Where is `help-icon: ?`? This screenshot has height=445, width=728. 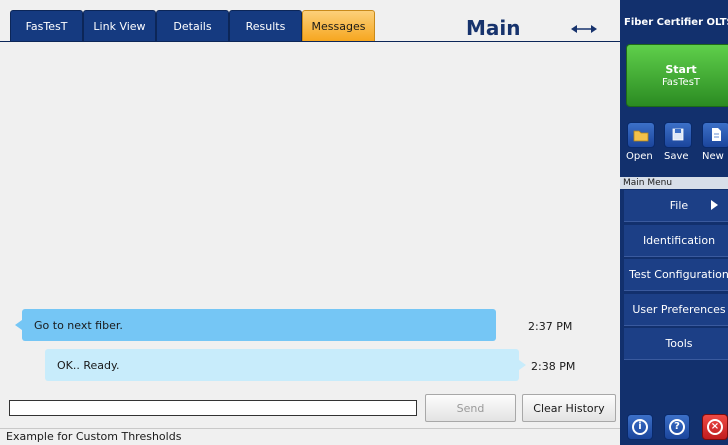 help-icon: ? is located at coordinates (677, 427).